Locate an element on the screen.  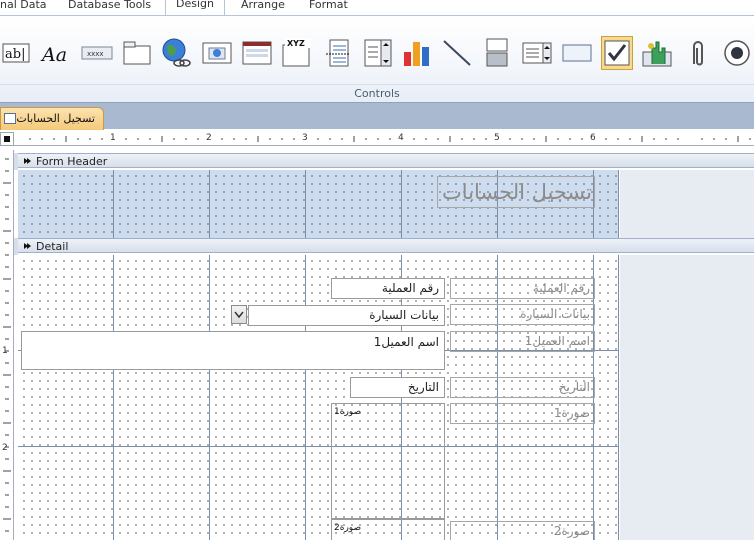
toggle-button-control is located at coordinates (497, 53).